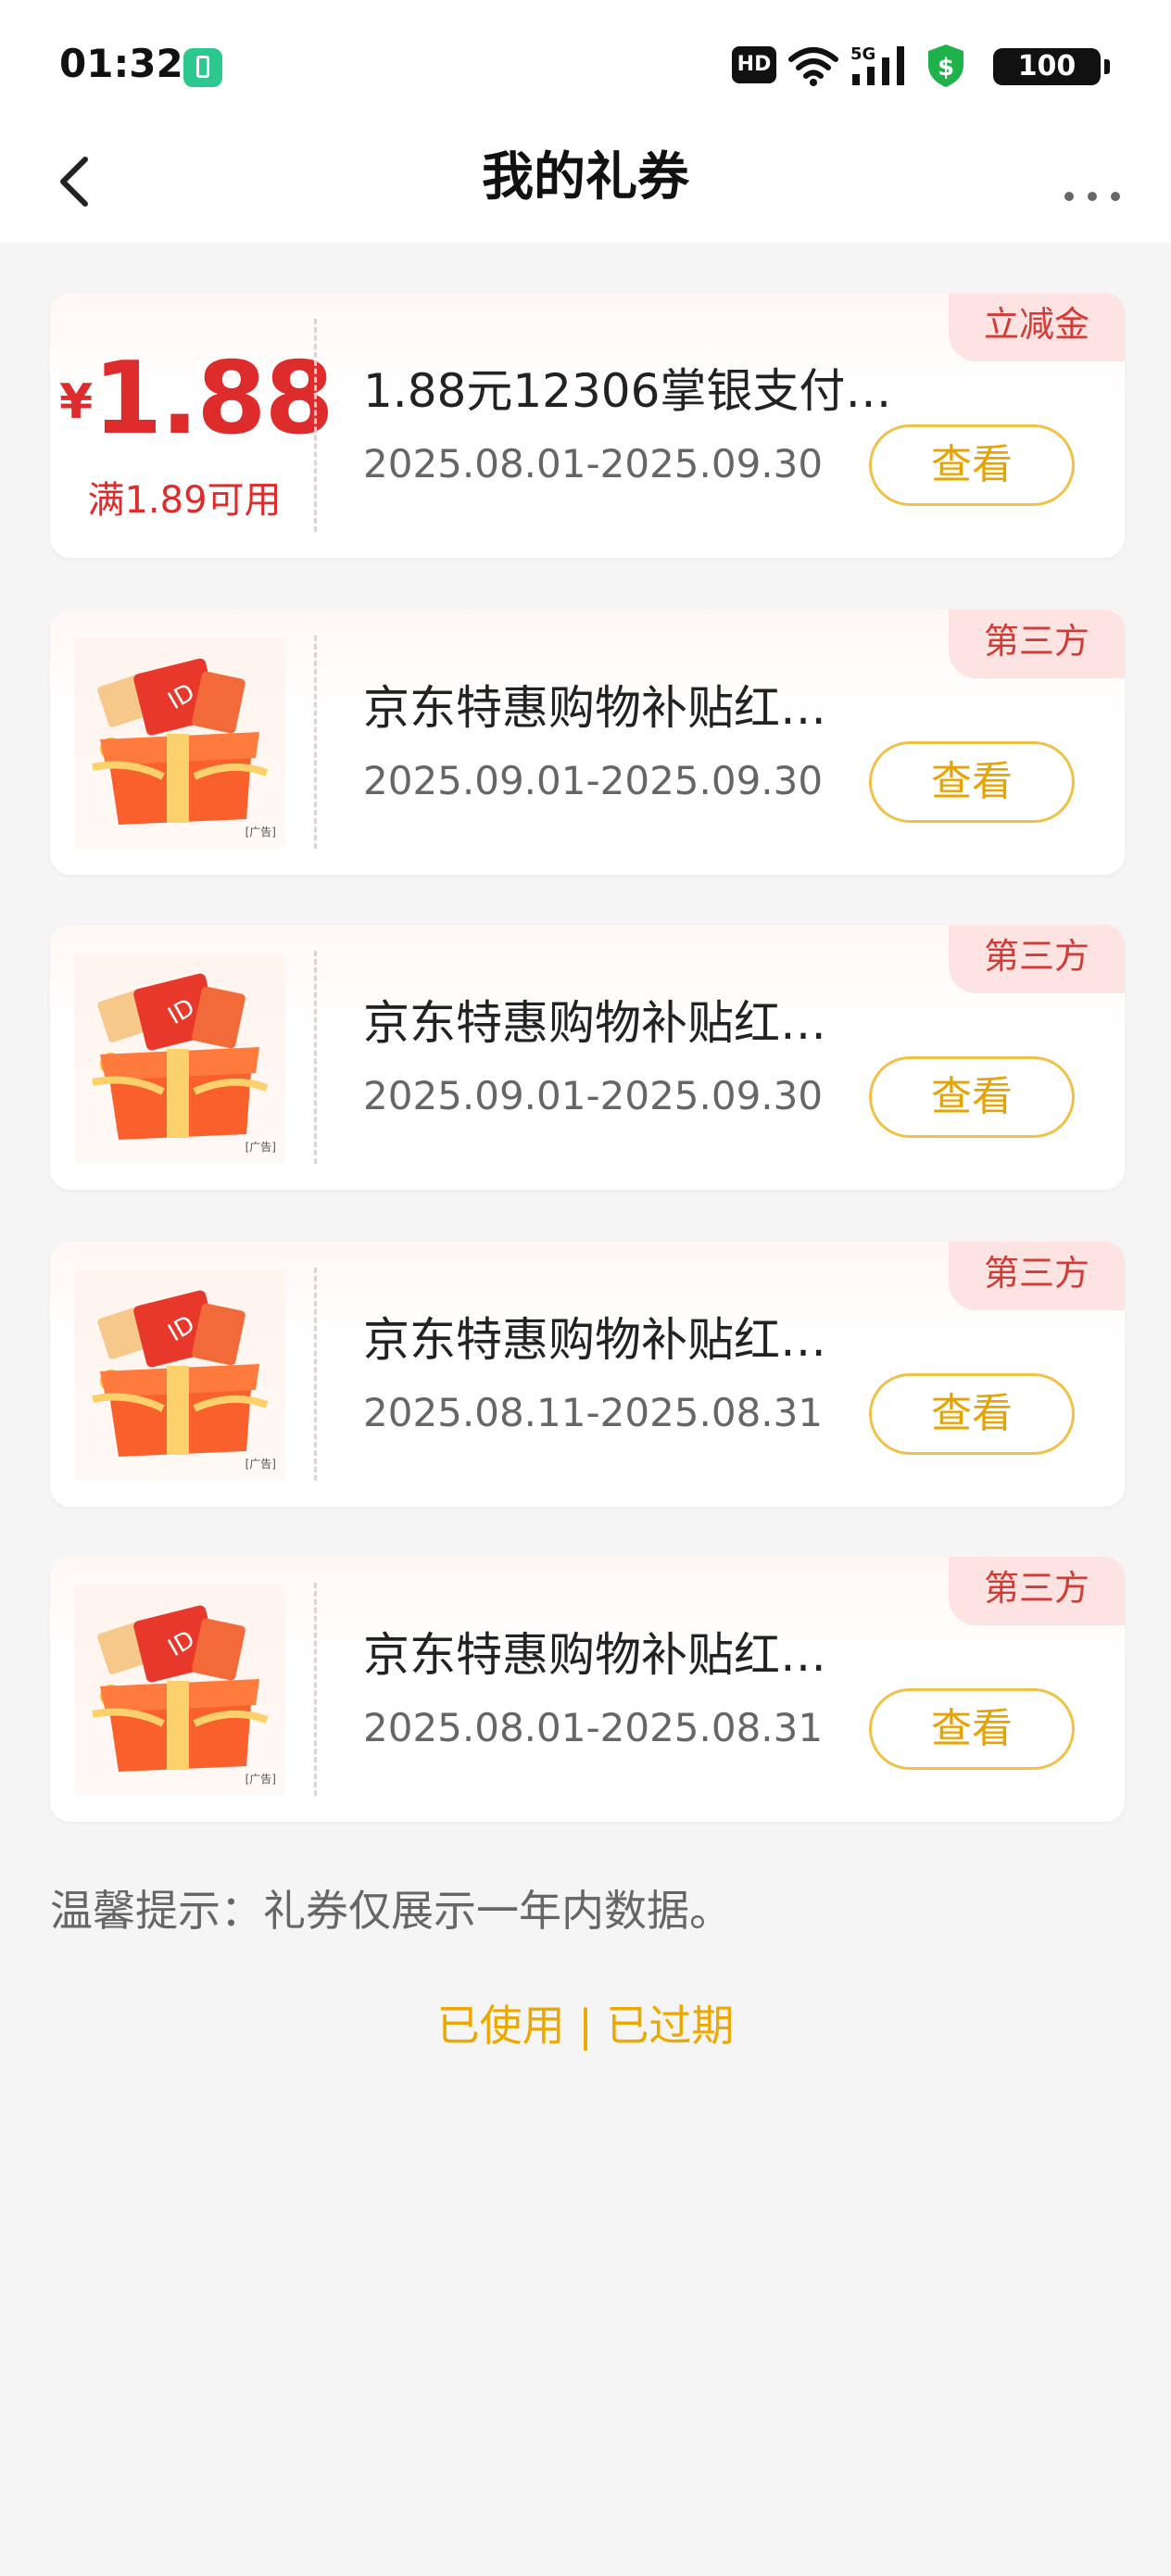  I want to click on signal-5g-icon: 5G, so click(877, 64).